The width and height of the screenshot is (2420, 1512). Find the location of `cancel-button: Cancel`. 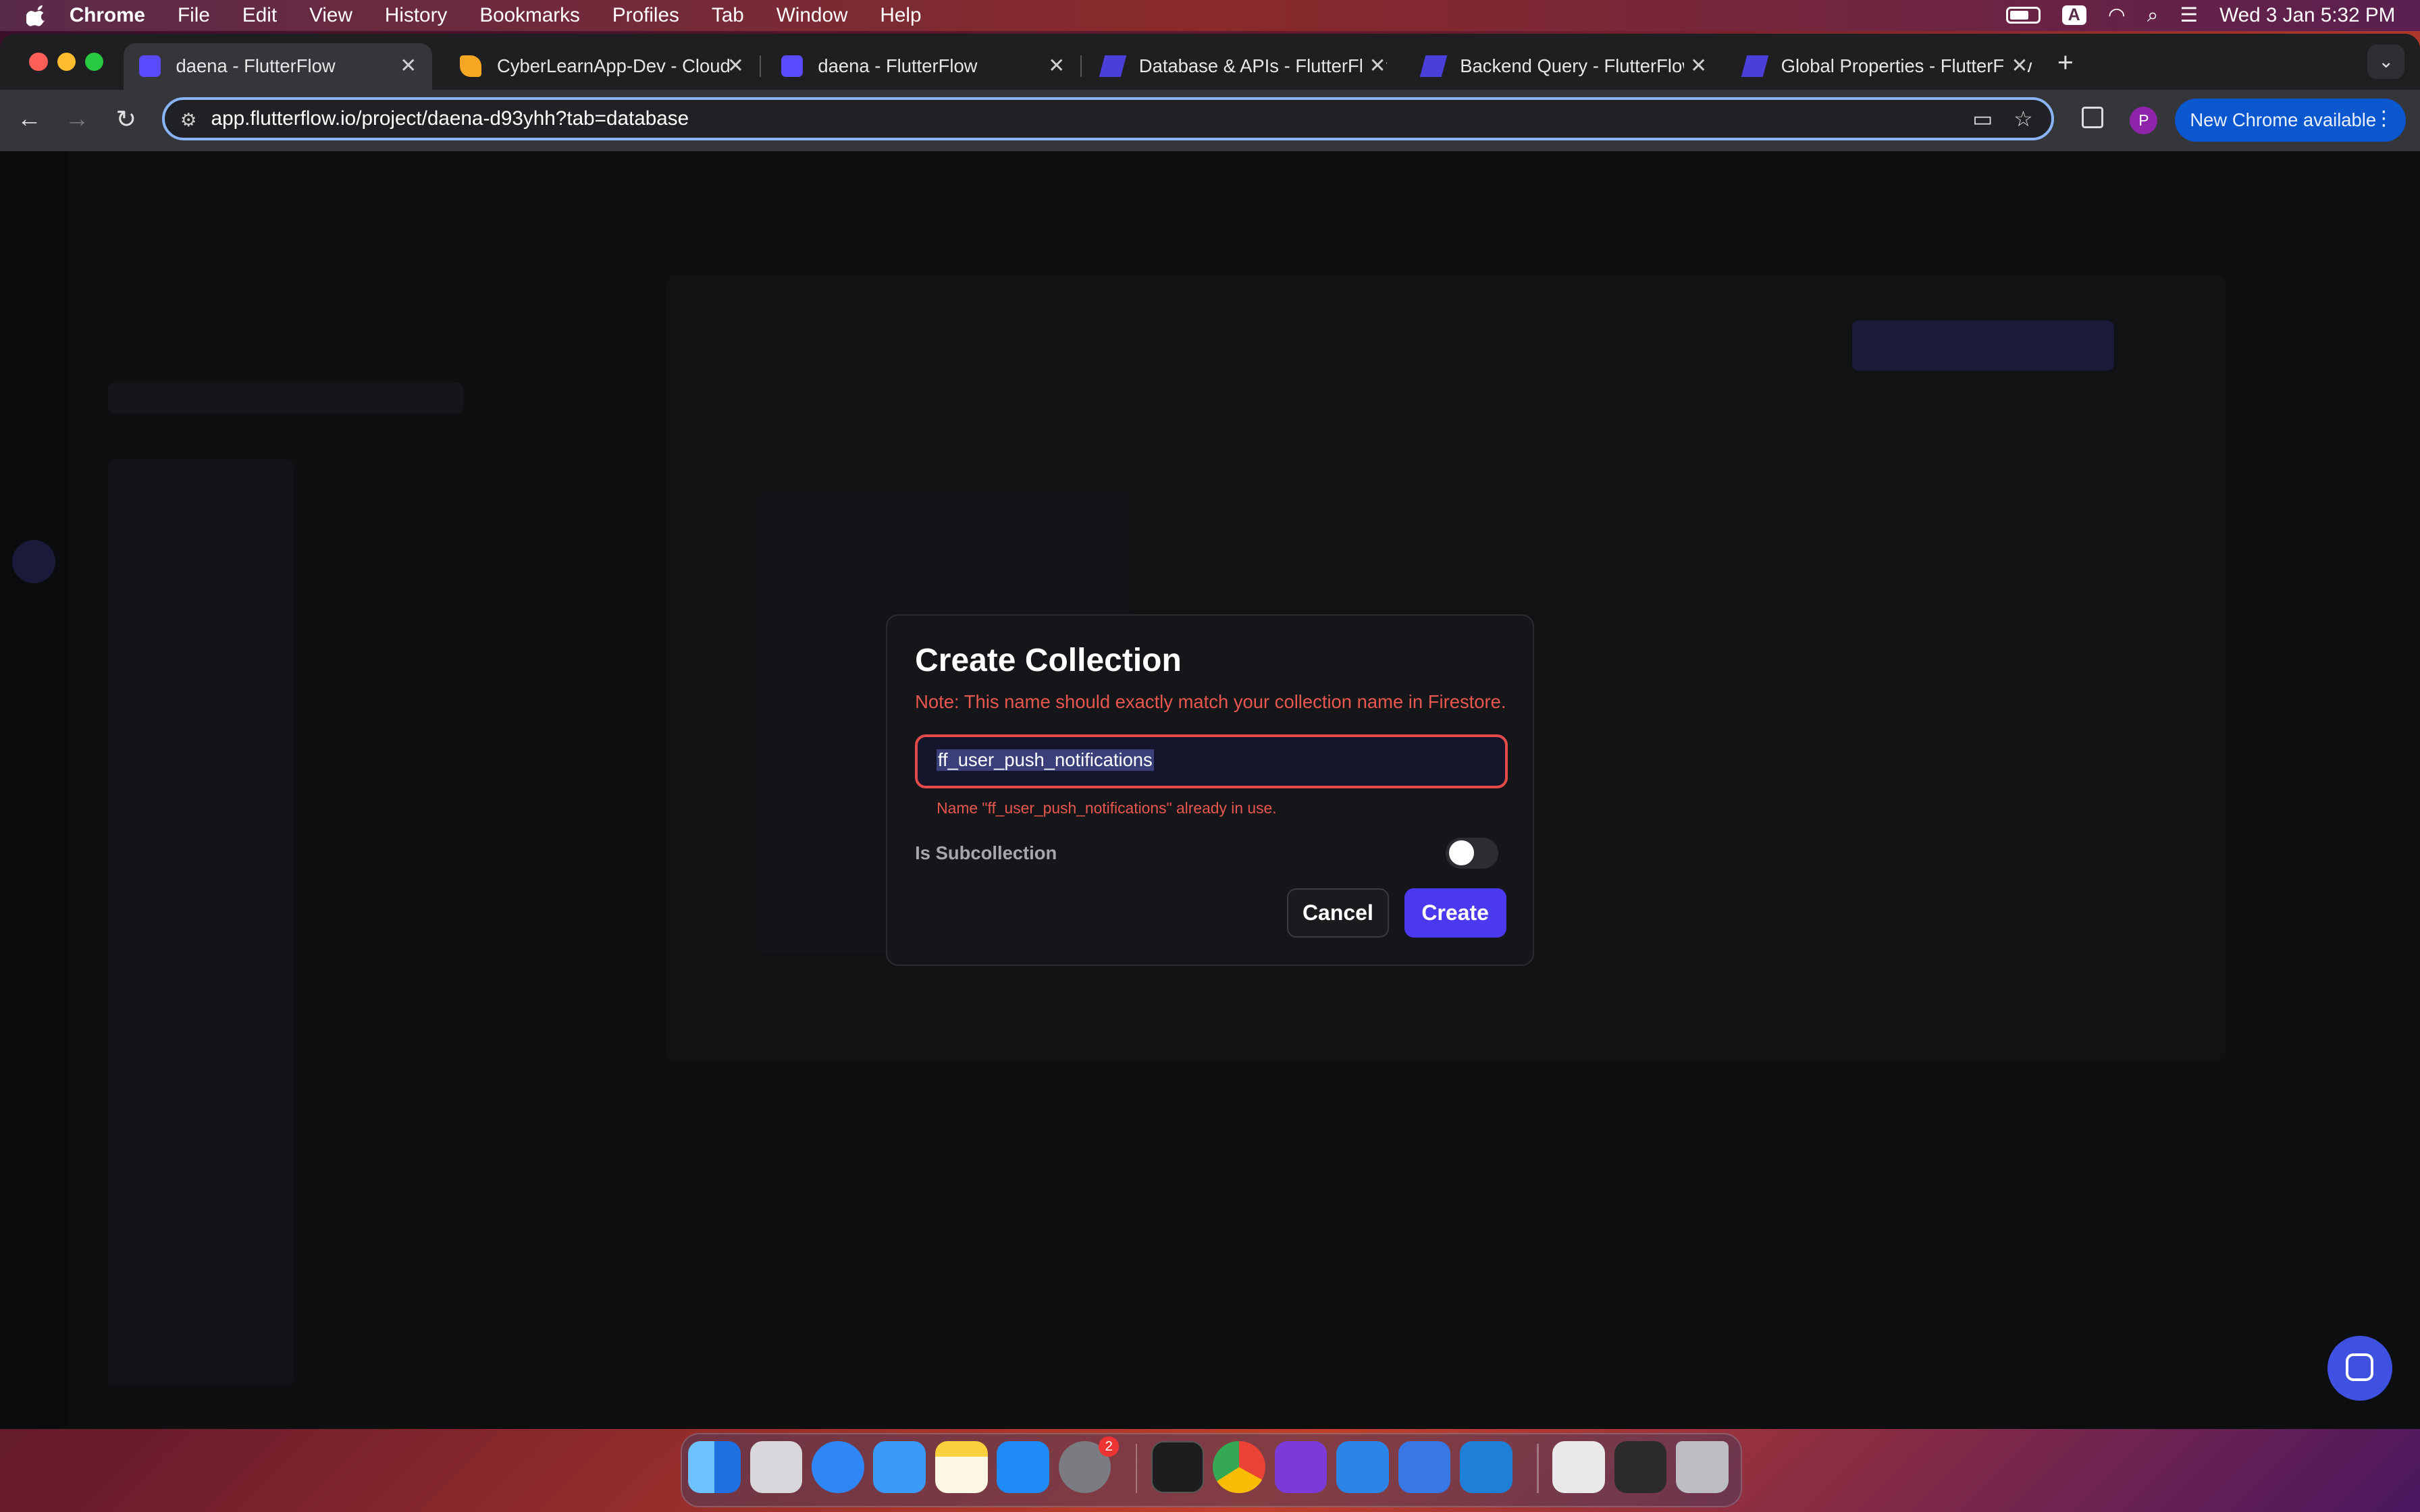

cancel-button: Cancel is located at coordinates (1337, 913).